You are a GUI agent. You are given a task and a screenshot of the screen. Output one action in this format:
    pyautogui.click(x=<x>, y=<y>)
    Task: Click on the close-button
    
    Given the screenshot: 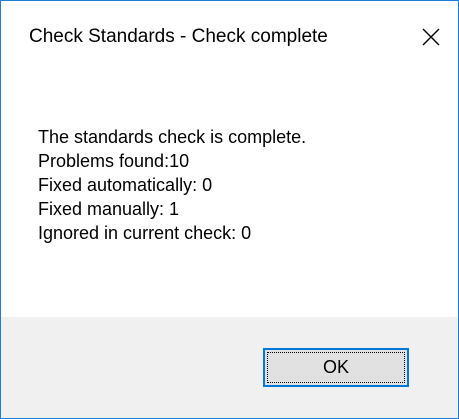 What is the action you would take?
    pyautogui.click(x=431, y=37)
    